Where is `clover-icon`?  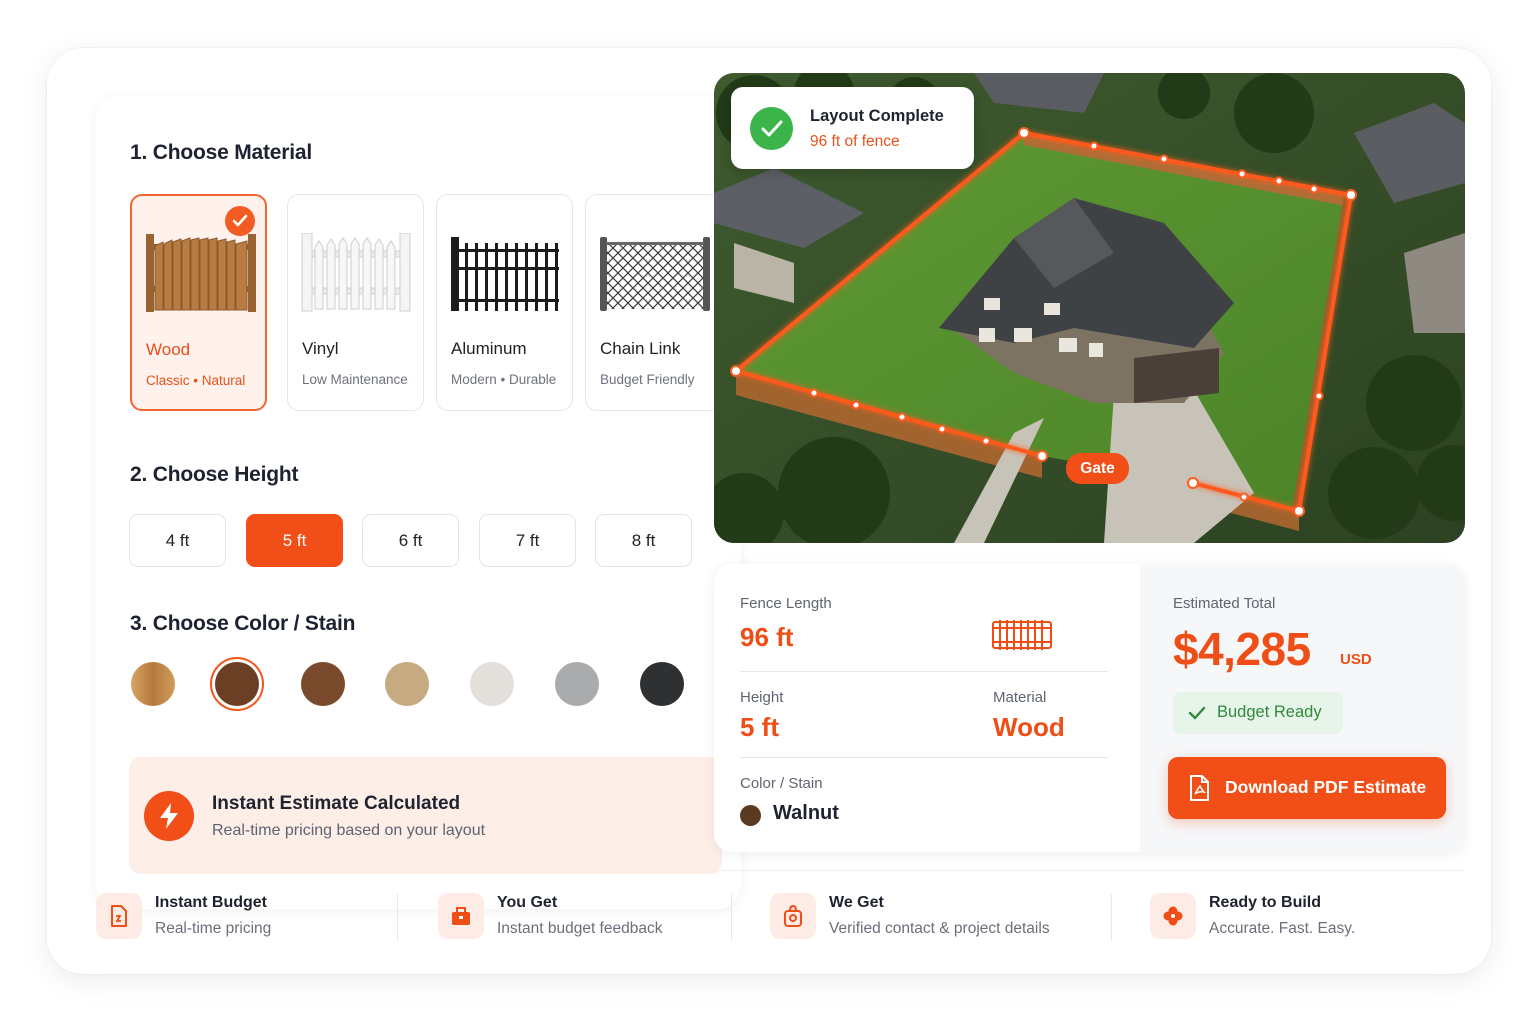 clover-icon is located at coordinates (1173, 916).